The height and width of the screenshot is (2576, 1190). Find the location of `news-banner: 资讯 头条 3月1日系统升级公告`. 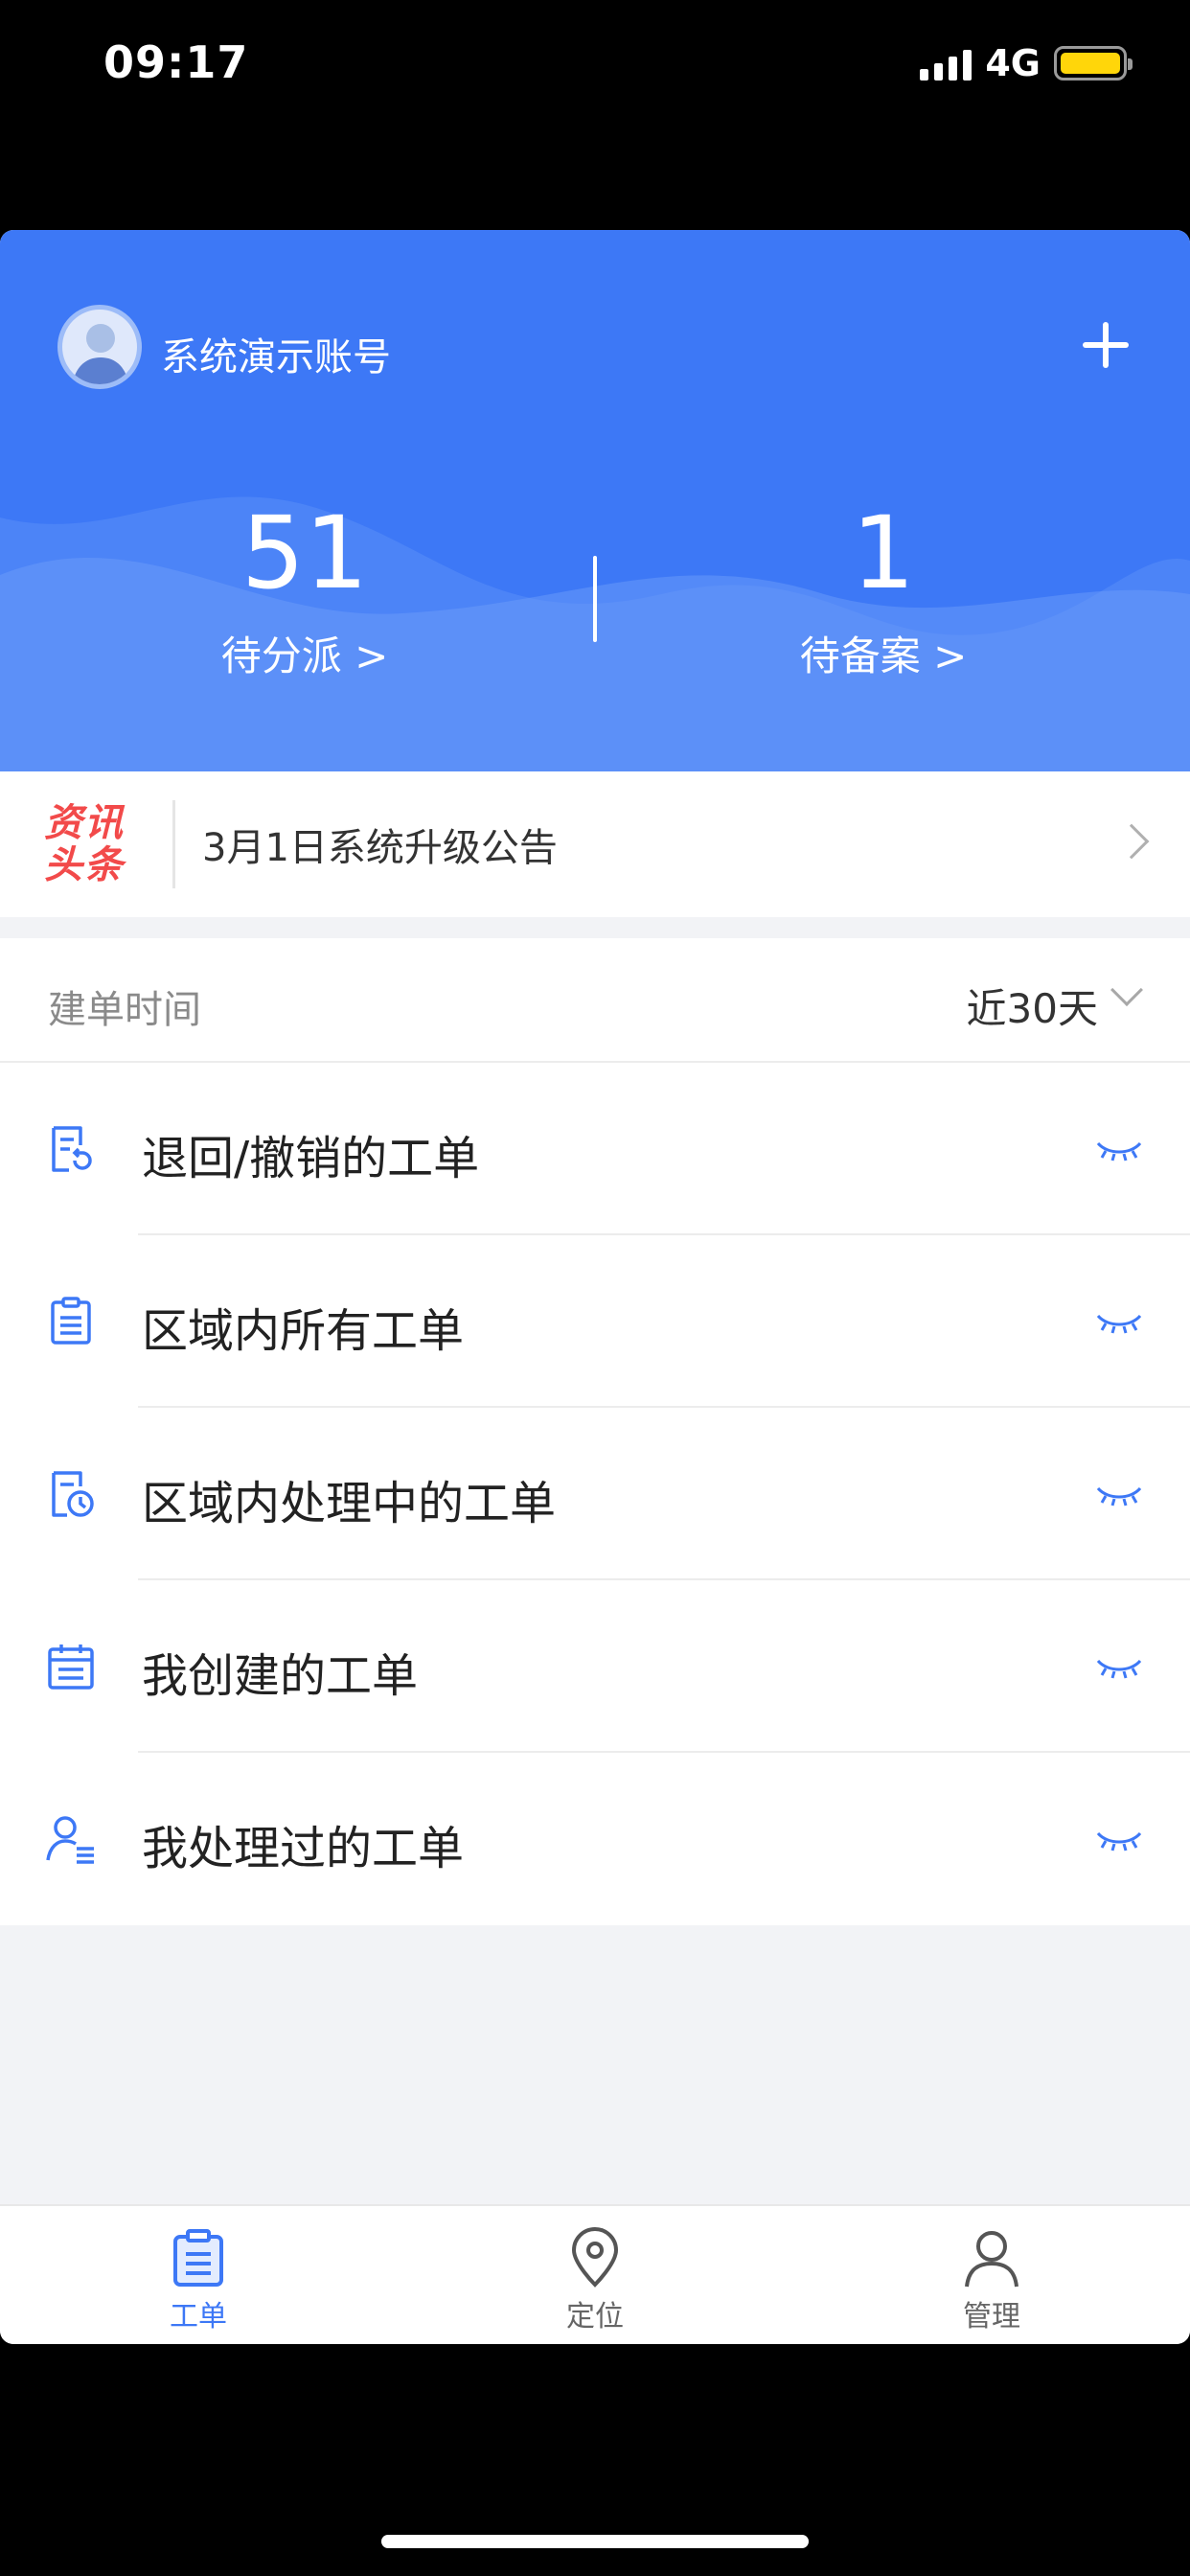

news-banner: 资讯 头条 3月1日系统升级公告 is located at coordinates (595, 844).